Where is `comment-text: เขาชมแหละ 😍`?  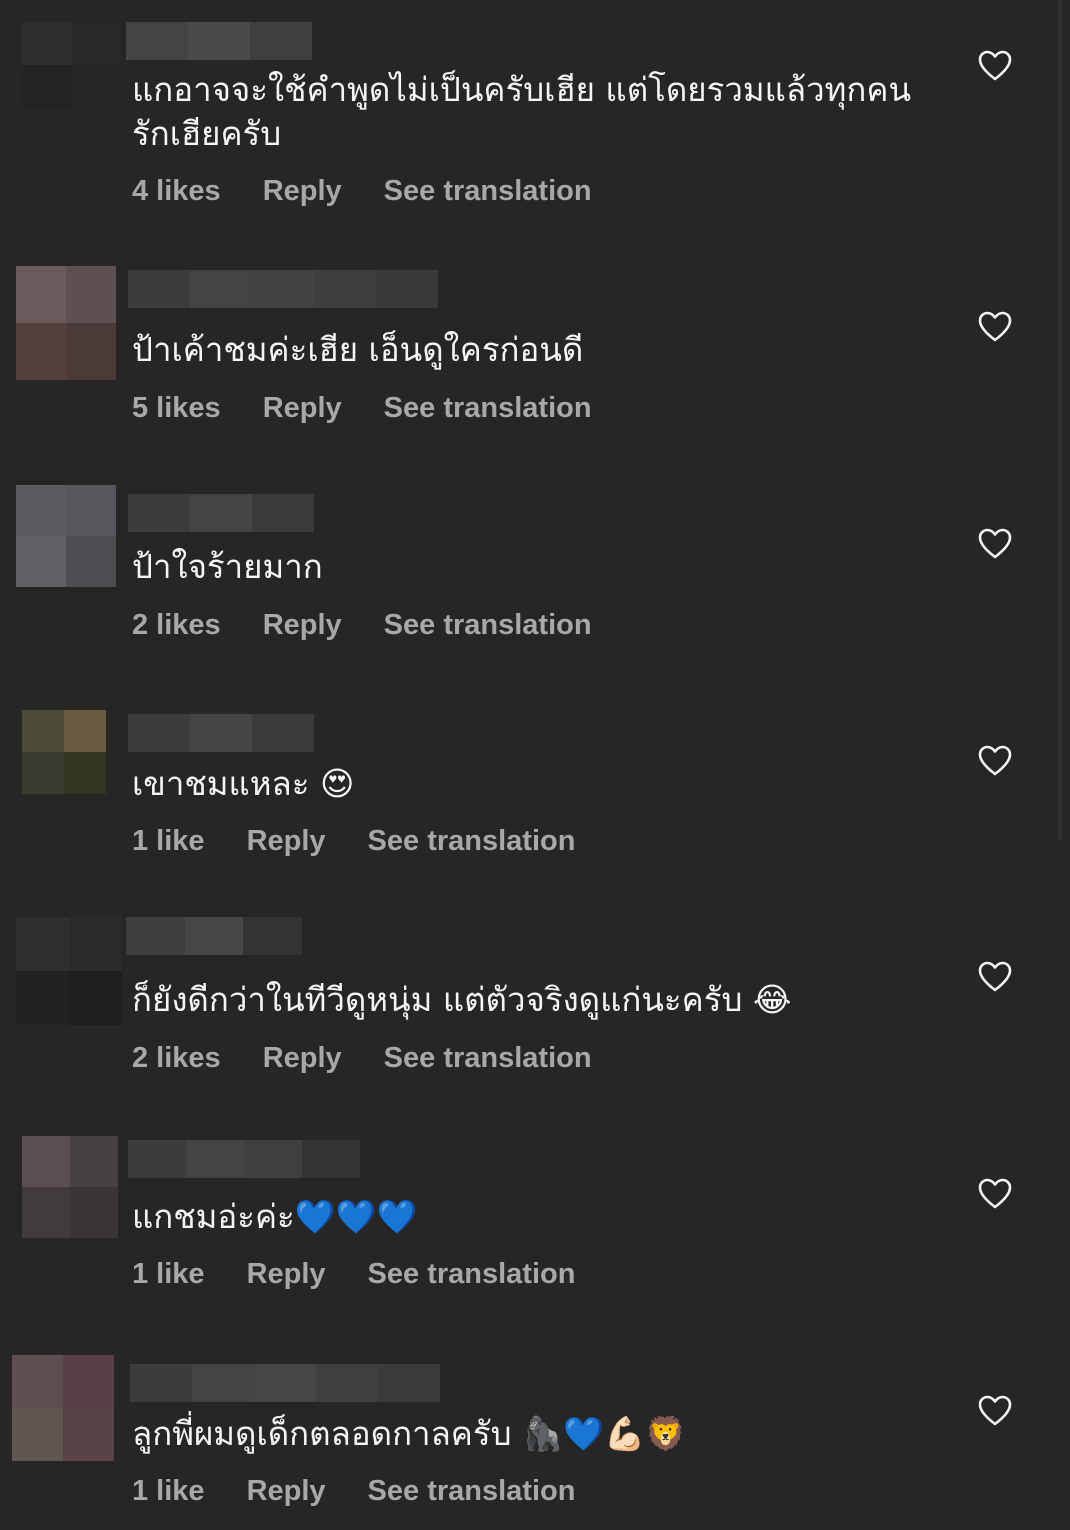
comment-text: เขาชมแหละ 😍 is located at coordinates (243, 783).